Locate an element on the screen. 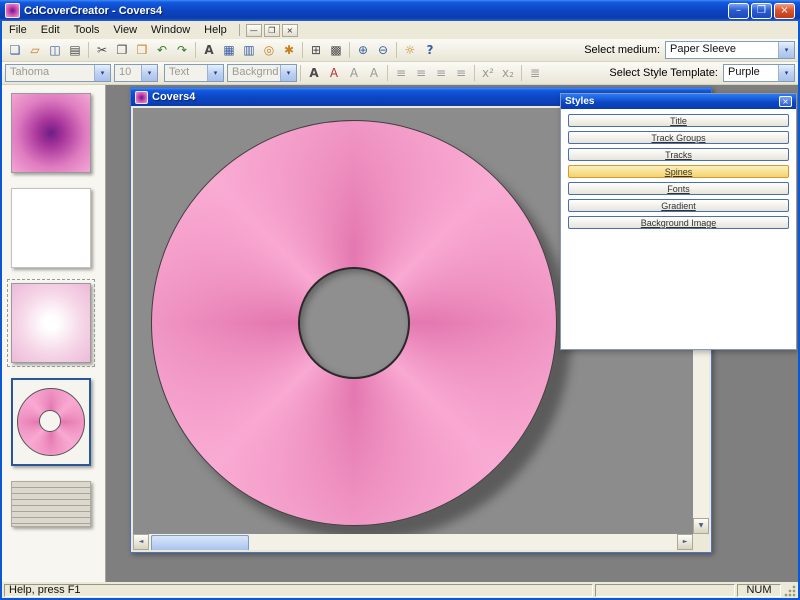  style-button-spines: Spines is located at coordinates (678, 171).